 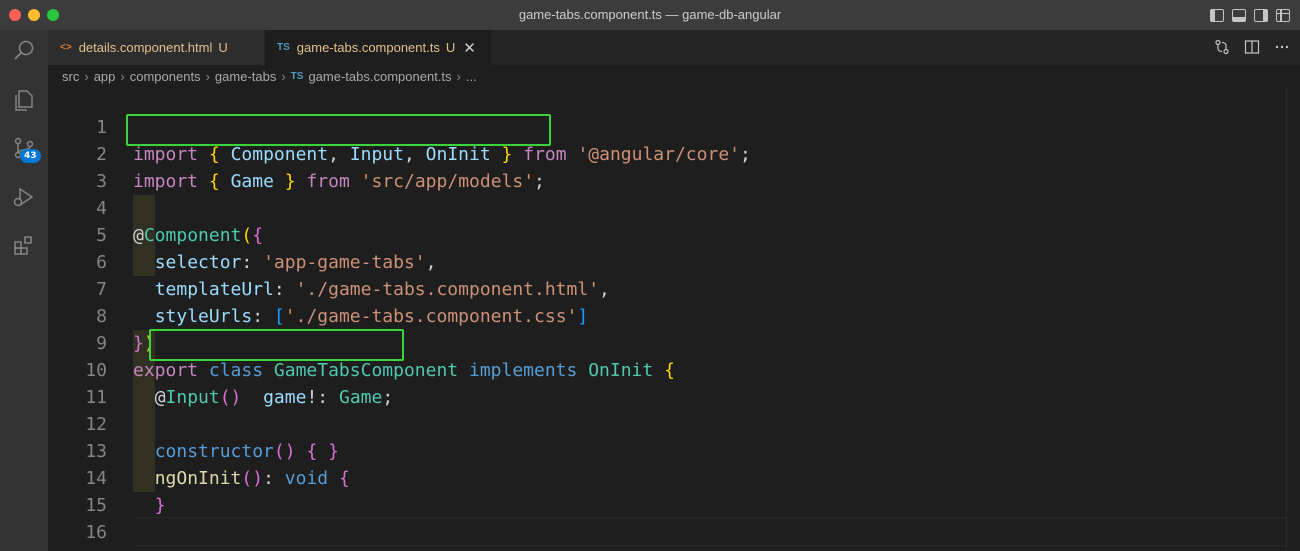 What do you see at coordinates (667, 423) in the screenshot?
I see `code-line: 12 constructor() { }` at bounding box center [667, 423].